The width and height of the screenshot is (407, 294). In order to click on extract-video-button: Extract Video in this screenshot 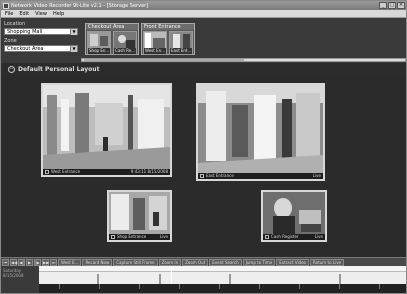, I will do `click(293, 262)`.